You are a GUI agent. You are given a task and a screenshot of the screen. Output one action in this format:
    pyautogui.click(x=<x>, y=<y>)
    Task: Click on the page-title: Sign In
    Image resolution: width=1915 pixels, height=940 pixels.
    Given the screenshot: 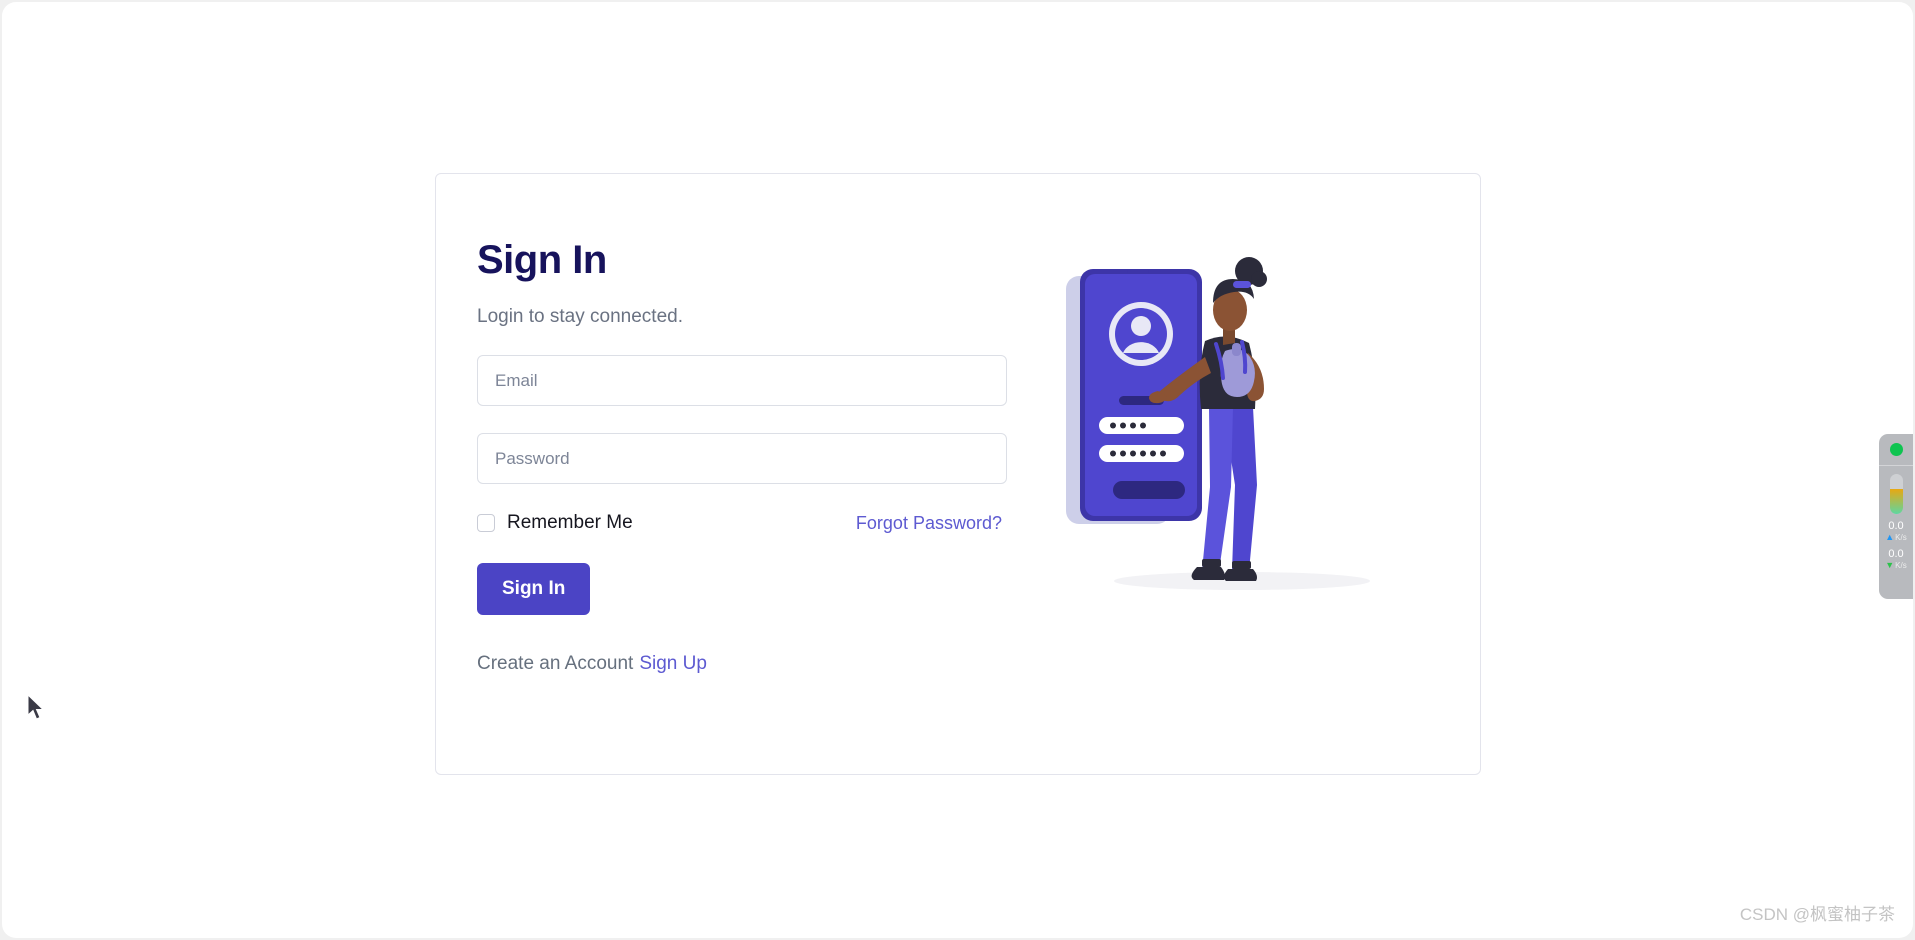 What is the action you would take?
    pyautogui.click(x=542, y=260)
    